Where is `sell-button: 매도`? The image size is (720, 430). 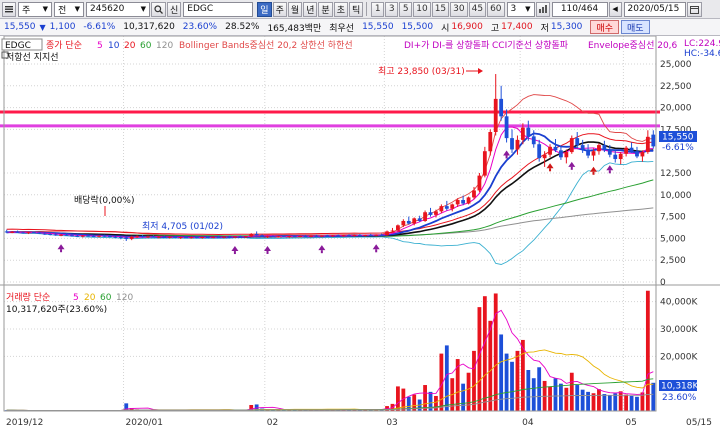 sell-button: 매도 is located at coordinates (635, 27).